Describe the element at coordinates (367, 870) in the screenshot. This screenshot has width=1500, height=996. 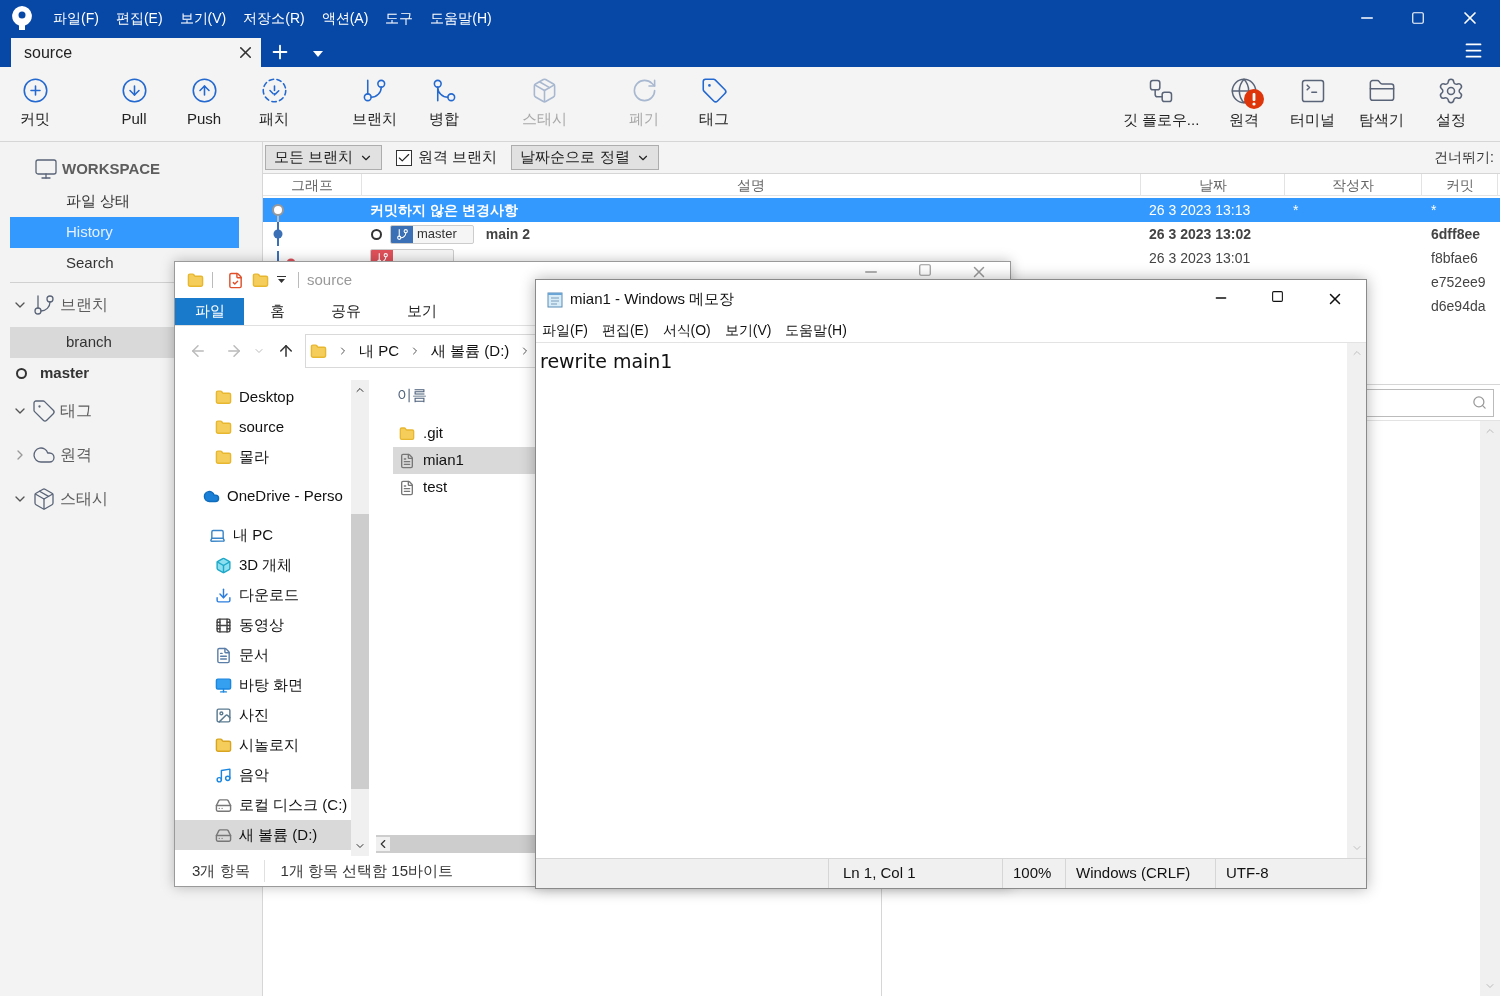
I see `status-text: 1개 항목 선택함 15바이트` at that location.